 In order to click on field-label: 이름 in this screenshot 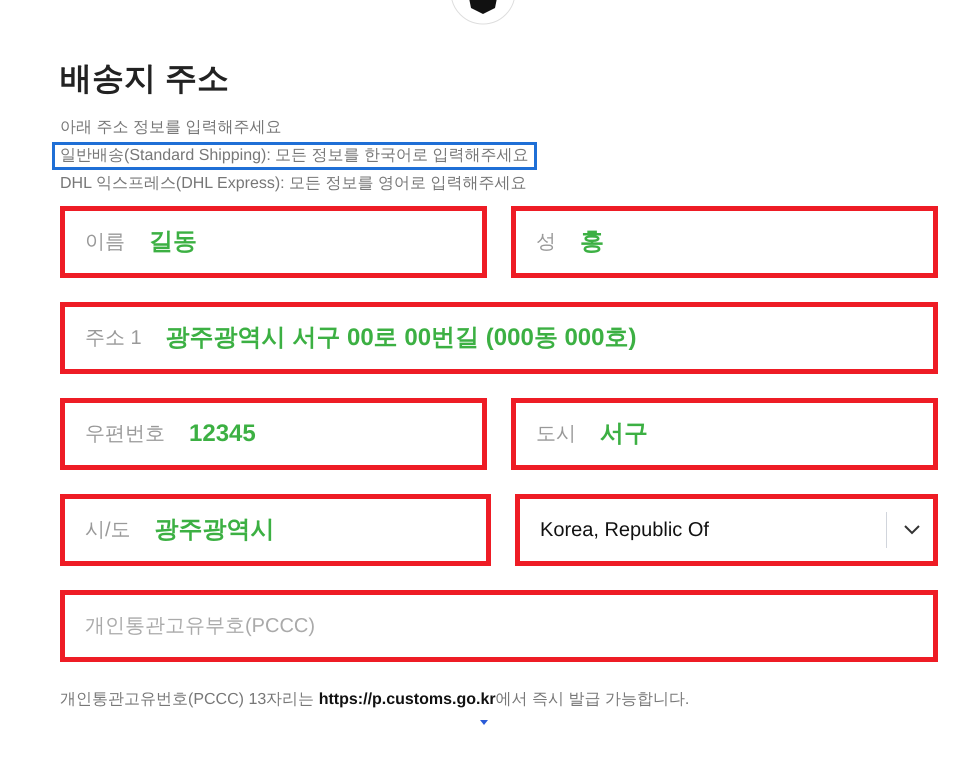, I will do `click(105, 242)`.